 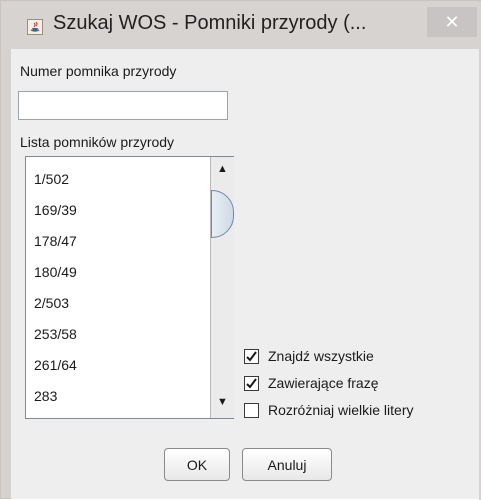 I want to click on list-label: Lista pomników przyrody, so click(x=97, y=142).